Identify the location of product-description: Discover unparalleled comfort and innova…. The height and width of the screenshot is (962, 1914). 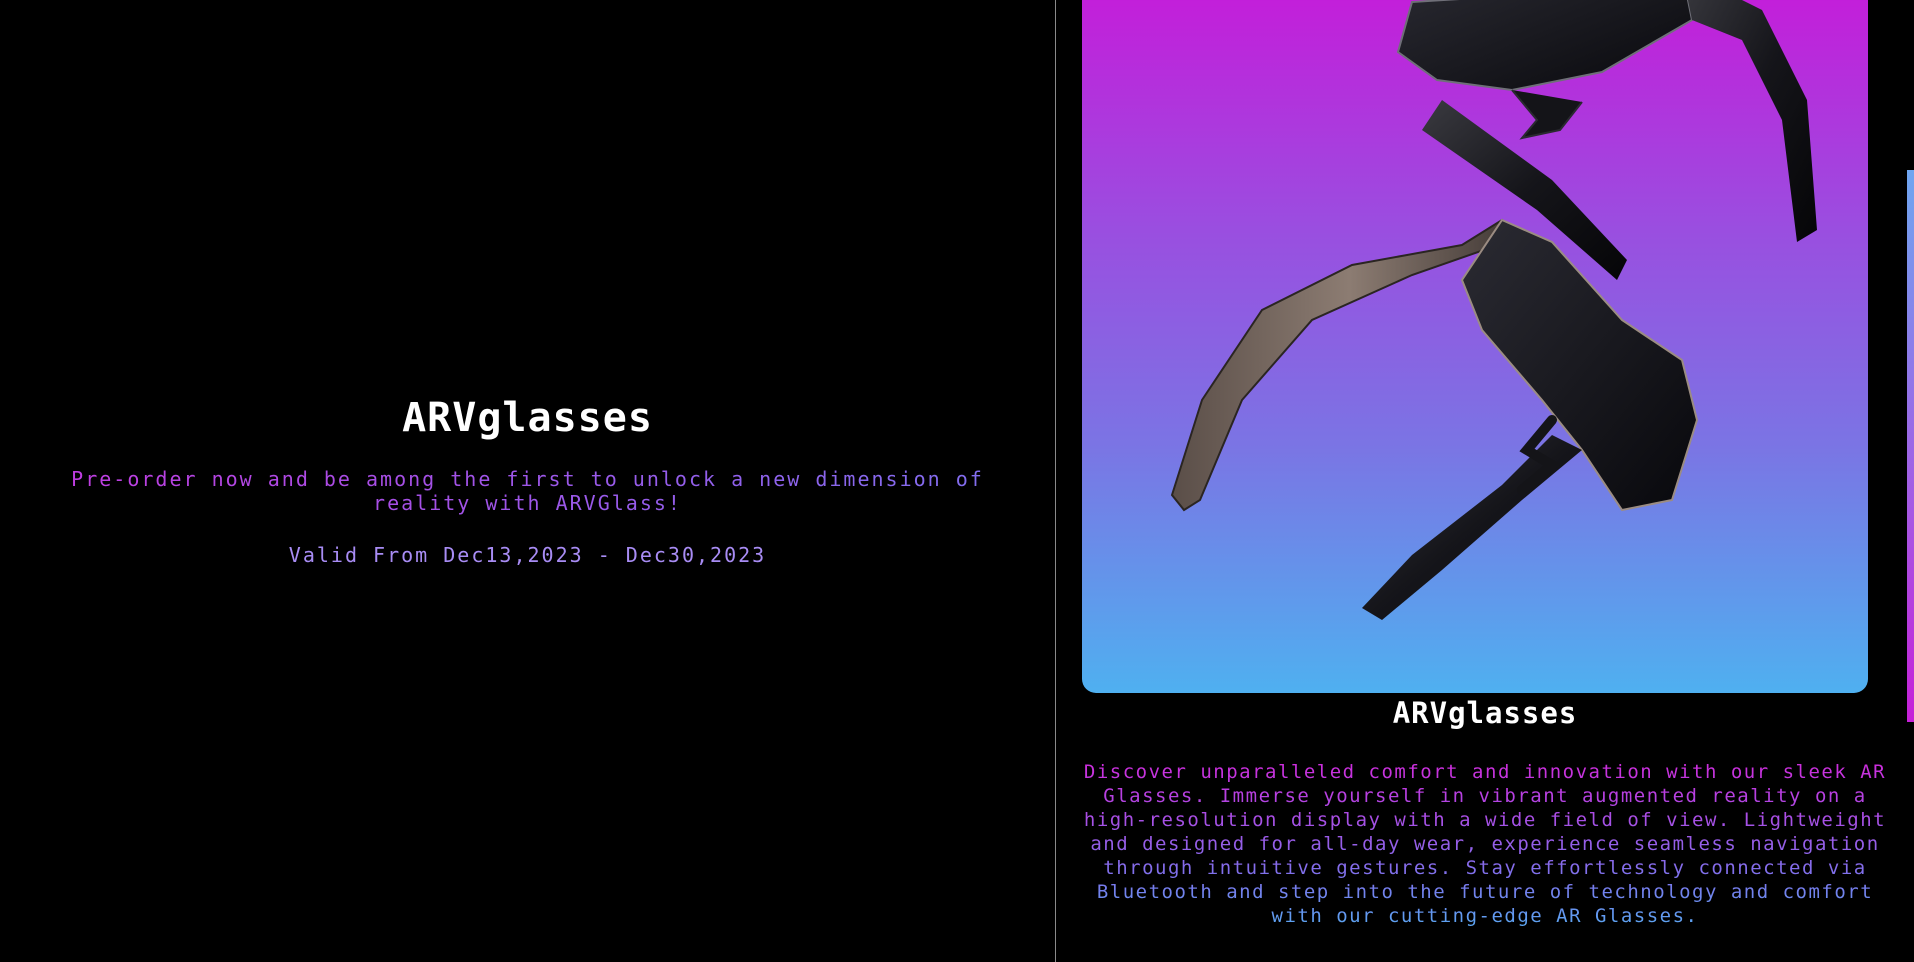
(1485, 844).